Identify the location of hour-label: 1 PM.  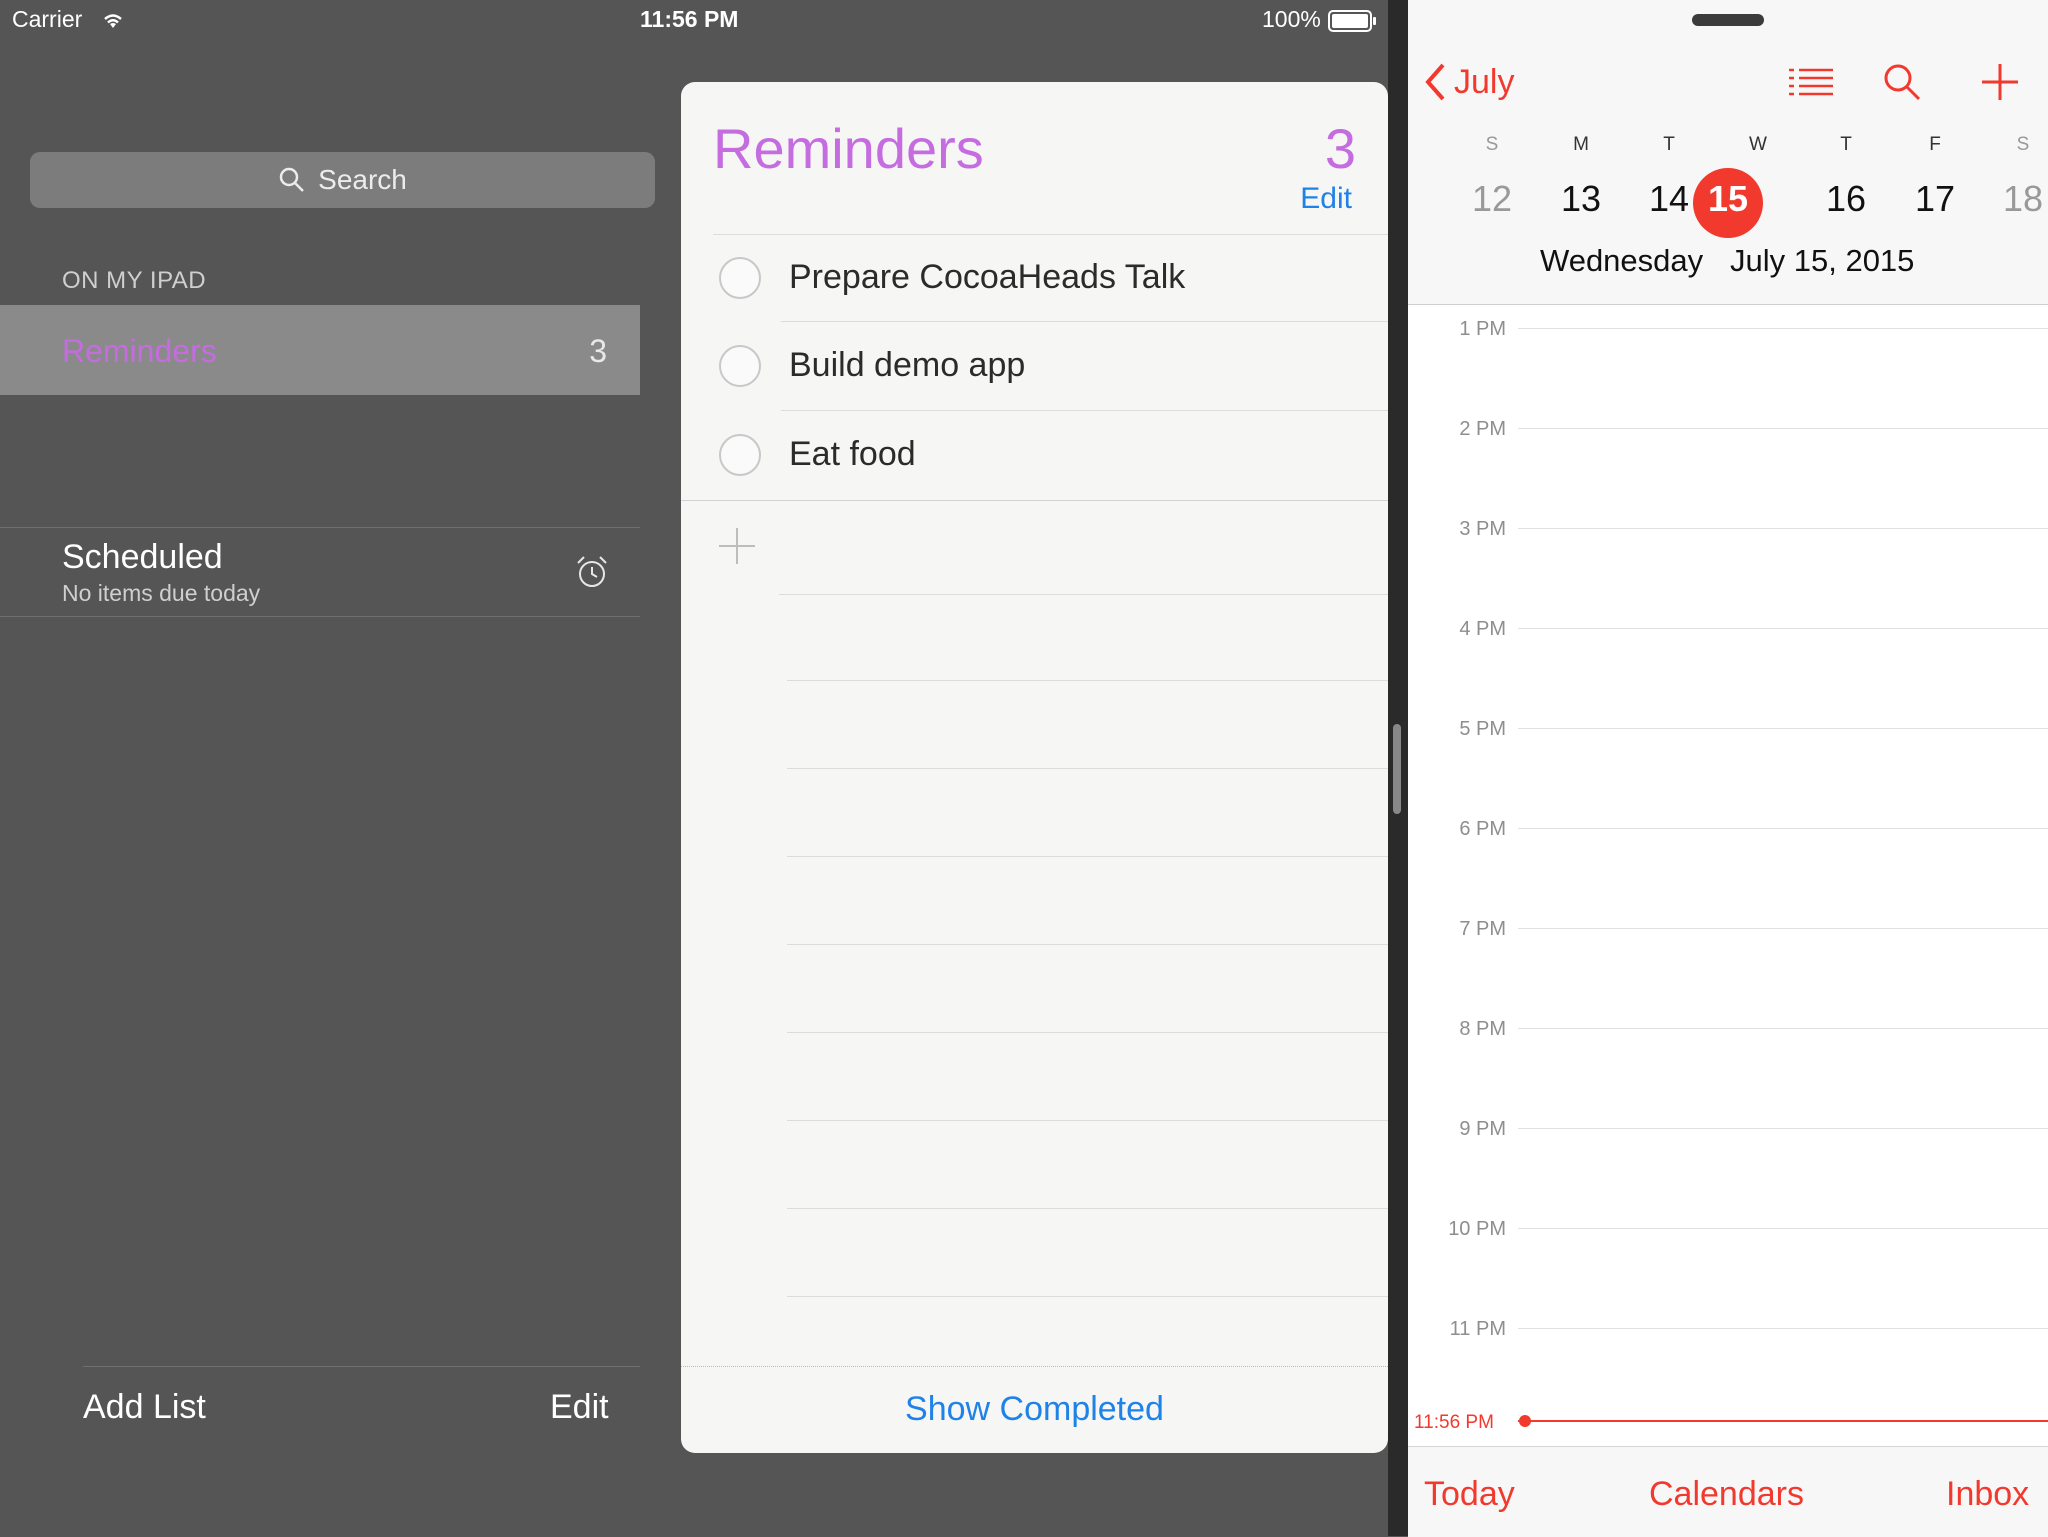
(1482, 329).